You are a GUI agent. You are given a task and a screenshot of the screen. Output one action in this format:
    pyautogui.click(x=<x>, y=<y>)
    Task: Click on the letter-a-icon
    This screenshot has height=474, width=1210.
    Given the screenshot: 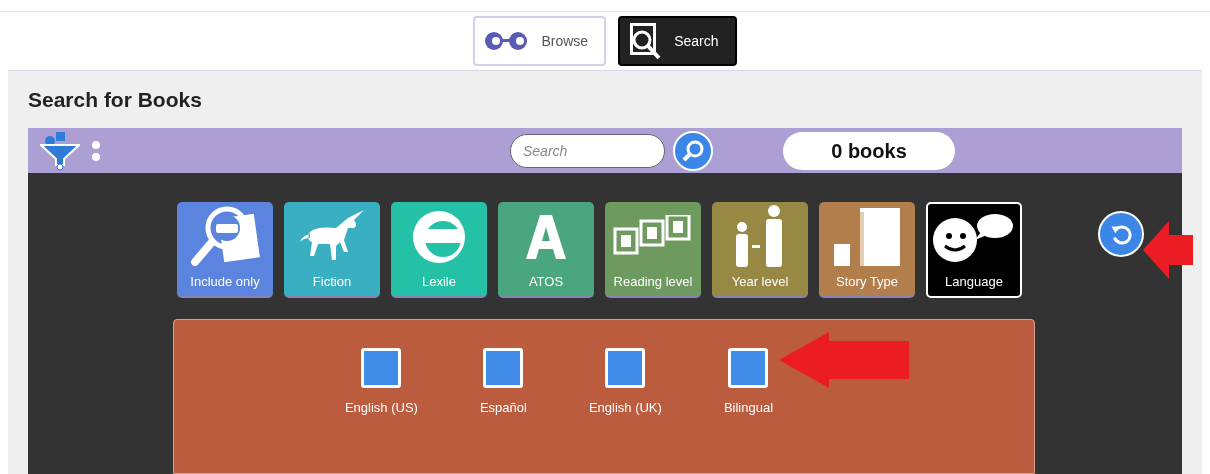 What is the action you would take?
    pyautogui.click(x=546, y=236)
    